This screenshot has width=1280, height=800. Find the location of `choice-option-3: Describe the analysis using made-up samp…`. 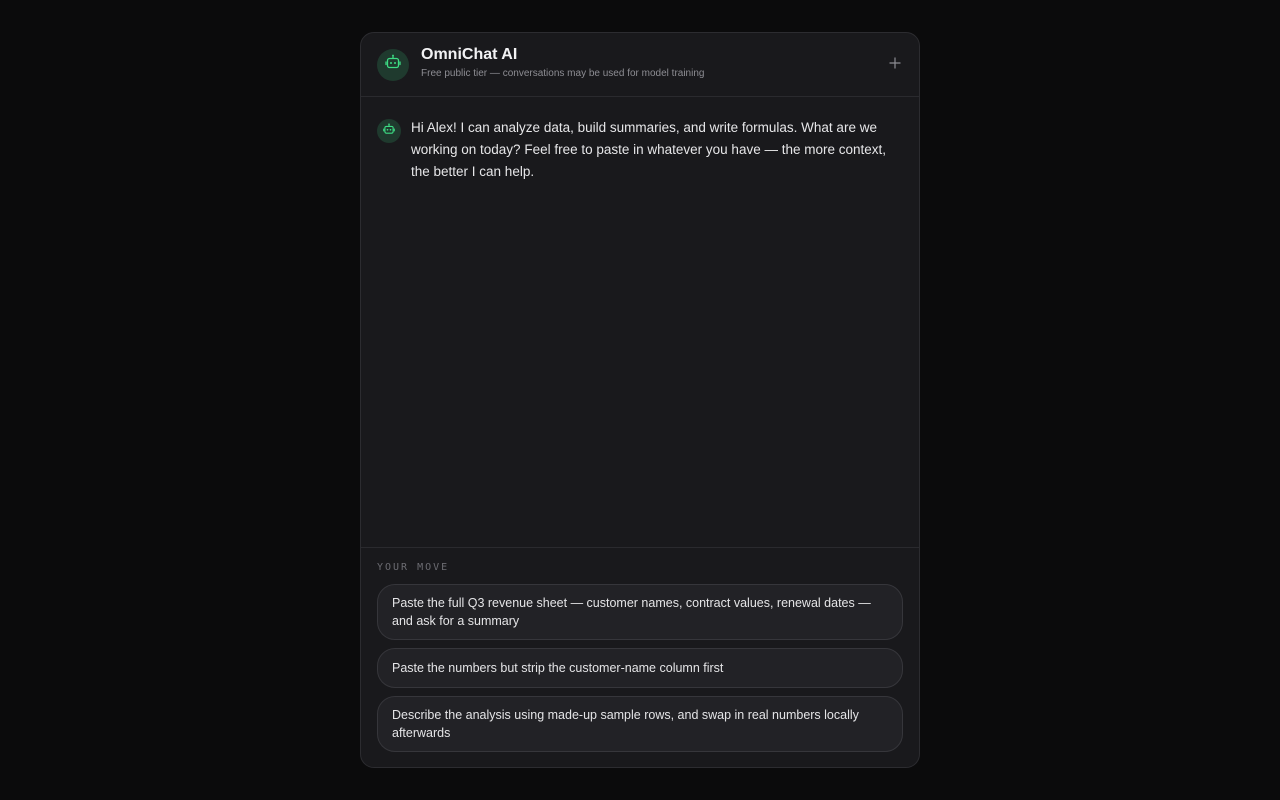

choice-option-3: Describe the analysis using made-up samp… is located at coordinates (640, 724).